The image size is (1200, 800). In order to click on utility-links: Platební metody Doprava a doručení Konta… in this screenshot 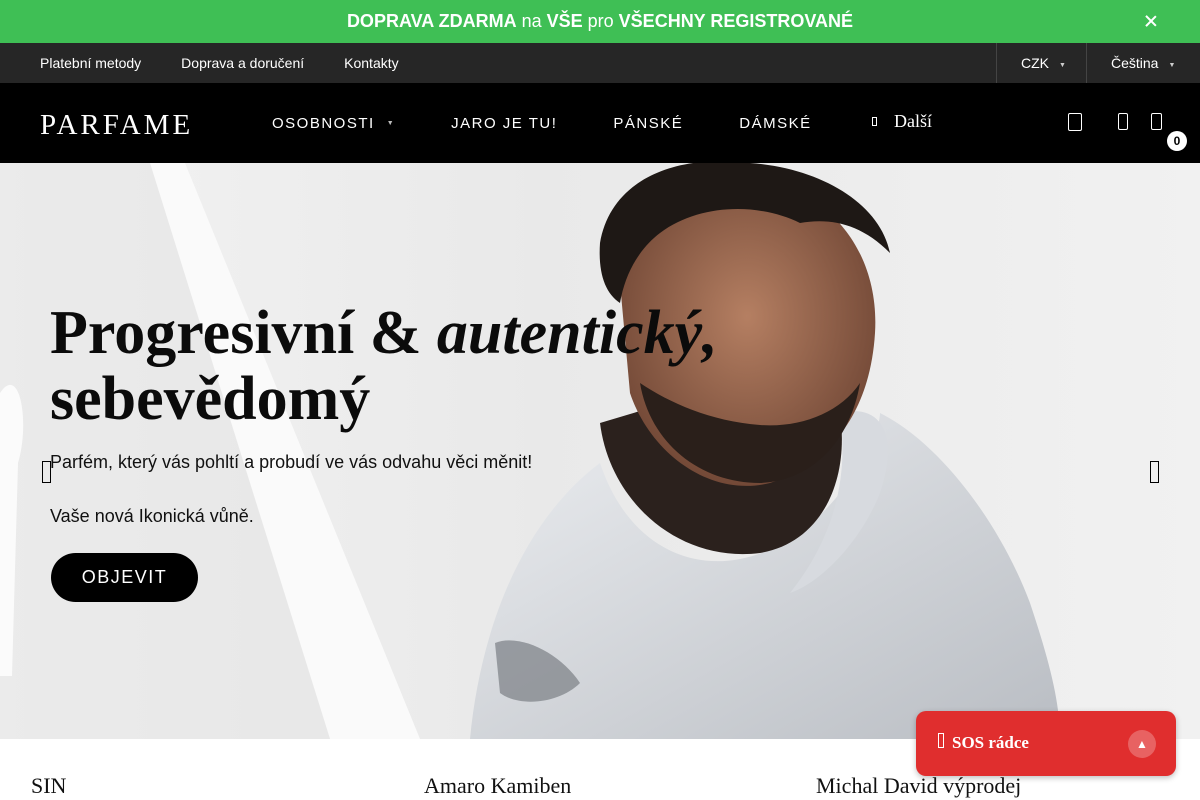, I will do `click(239, 63)`.